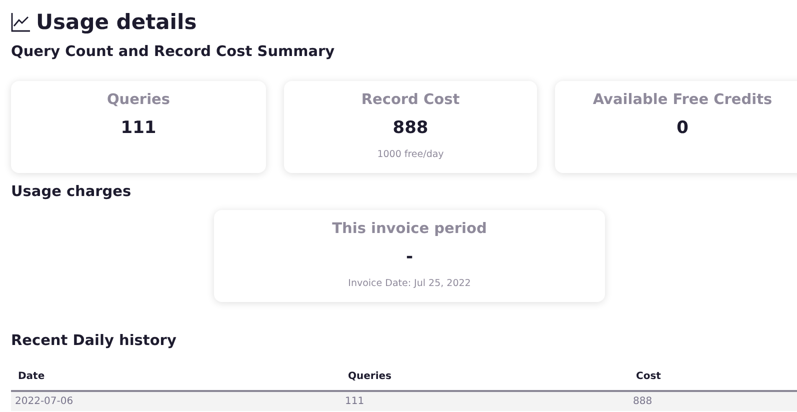  What do you see at coordinates (682, 100) in the screenshot?
I see `card-label: Available Free Credits` at bounding box center [682, 100].